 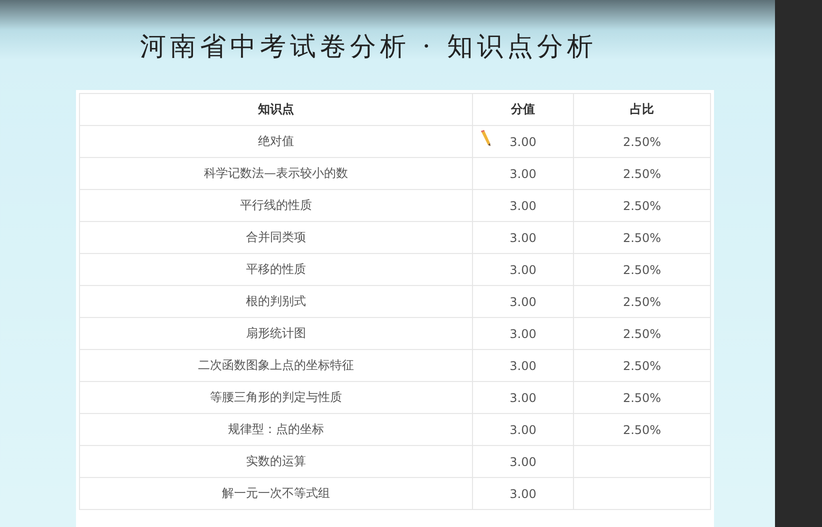 What do you see at coordinates (485, 138) in the screenshot?
I see `pencil-icon` at bounding box center [485, 138].